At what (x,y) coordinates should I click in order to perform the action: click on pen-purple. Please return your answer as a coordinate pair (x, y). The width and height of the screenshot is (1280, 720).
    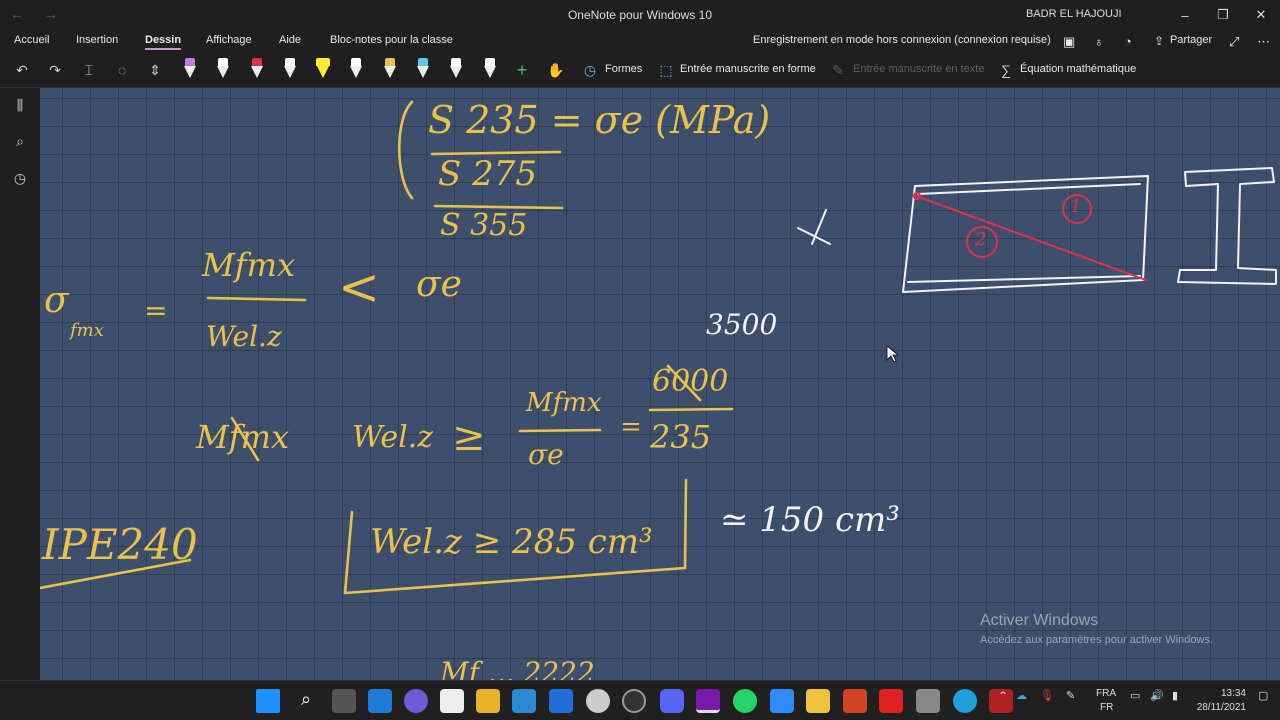
    Looking at the image, I should click on (190, 70).